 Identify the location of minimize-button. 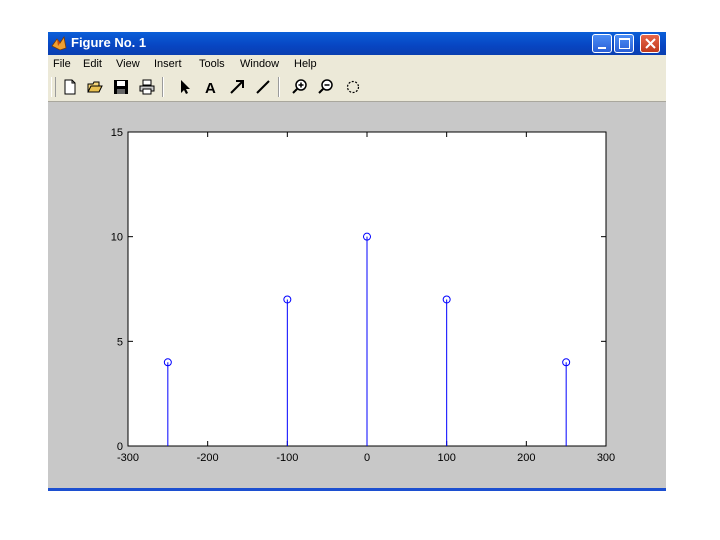
(602, 43).